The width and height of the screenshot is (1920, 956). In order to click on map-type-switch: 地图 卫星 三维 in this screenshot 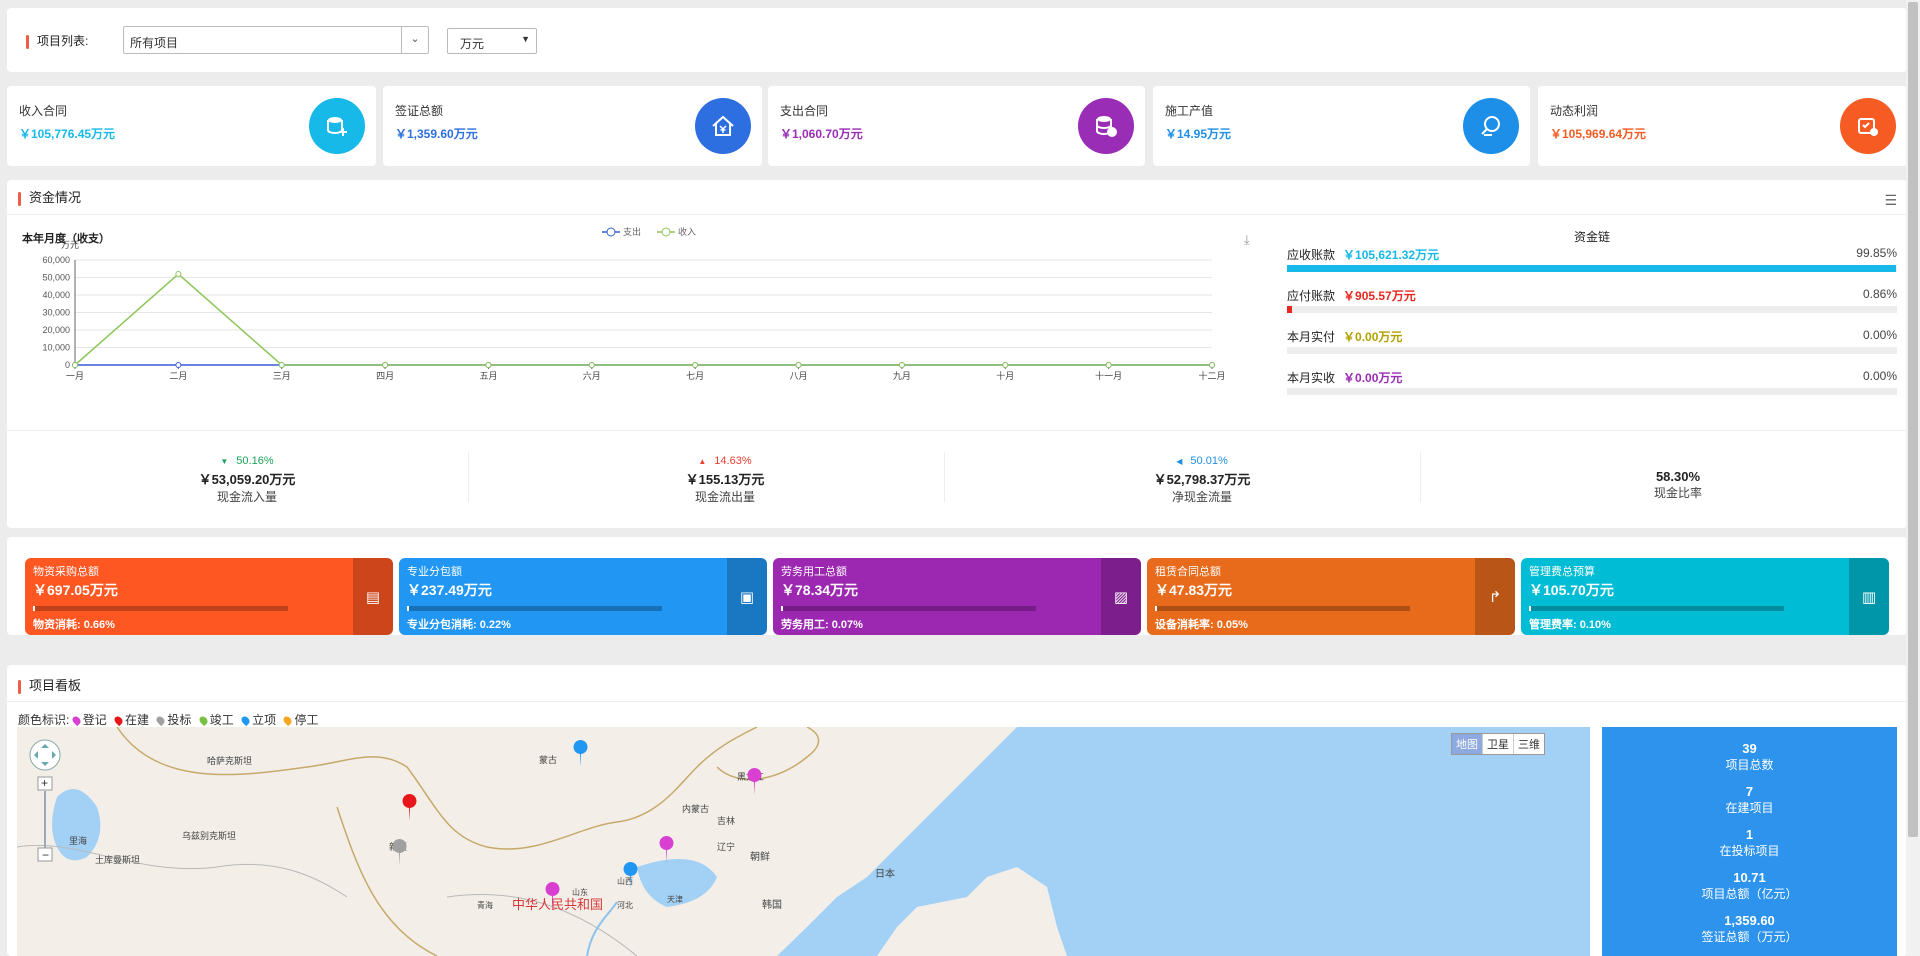, I will do `click(1498, 744)`.